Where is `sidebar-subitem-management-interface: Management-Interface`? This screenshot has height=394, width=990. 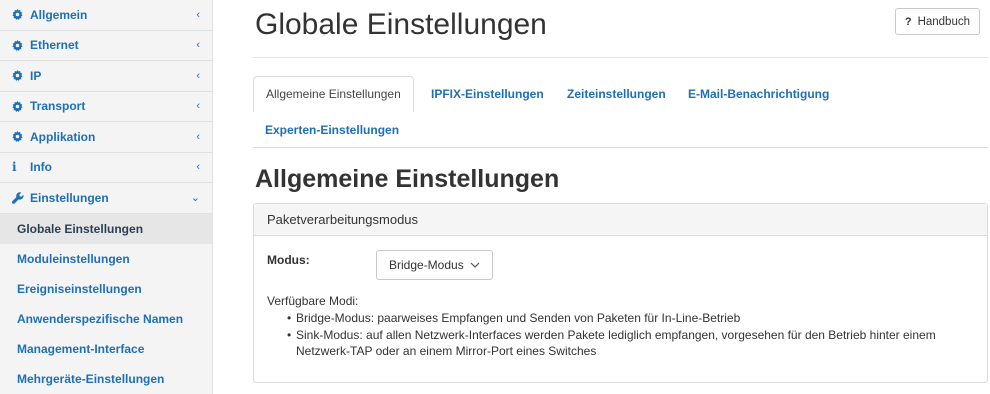
sidebar-subitem-management-interface: Management-Interface is located at coordinates (106, 349).